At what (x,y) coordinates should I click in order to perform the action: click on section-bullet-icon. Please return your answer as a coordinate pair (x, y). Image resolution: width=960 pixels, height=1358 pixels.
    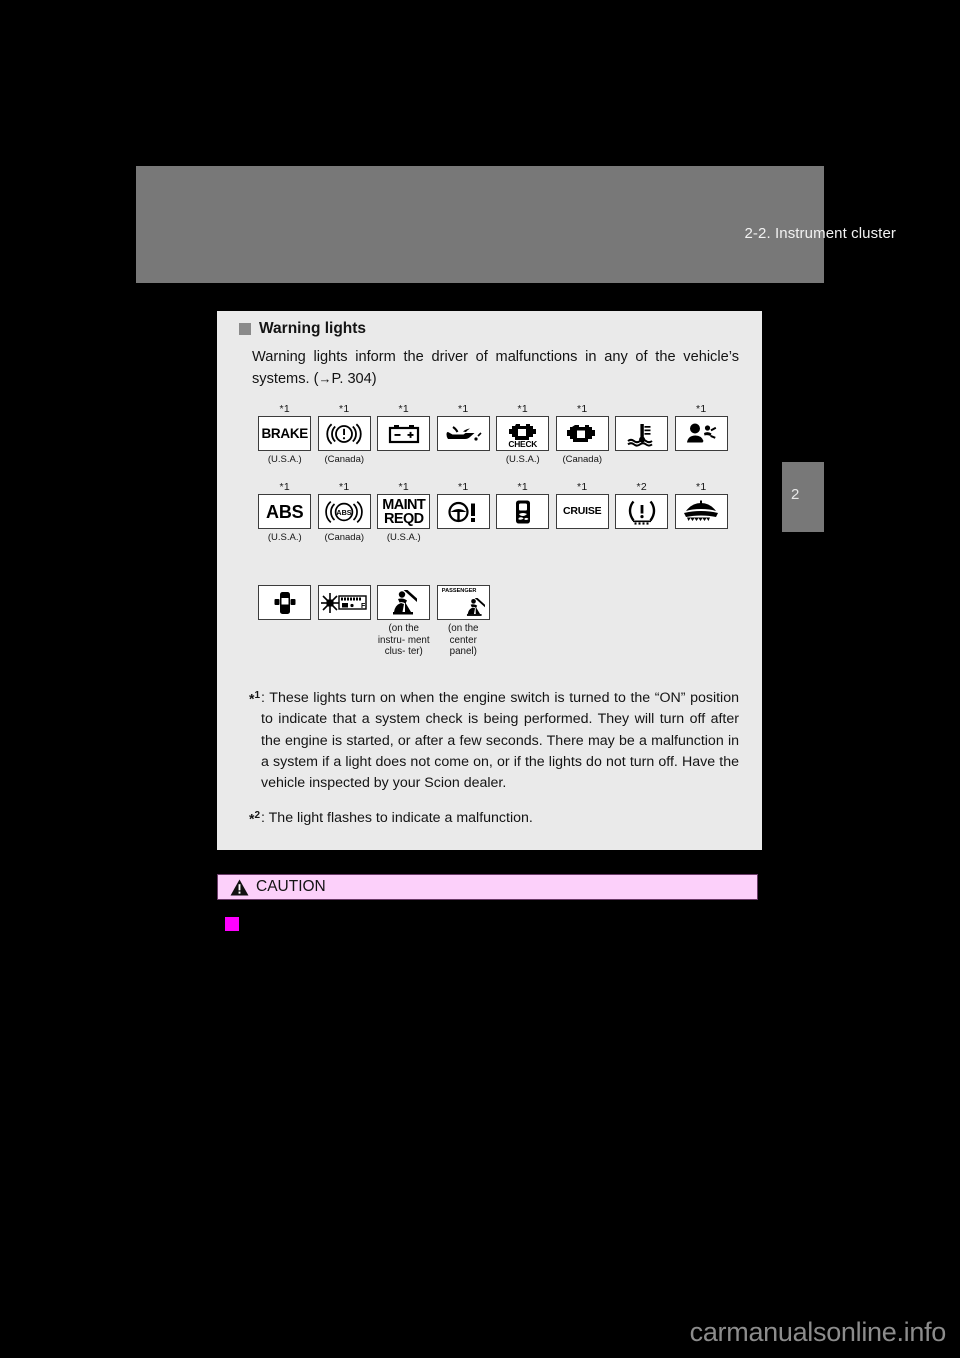
    Looking at the image, I should click on (245, 329).